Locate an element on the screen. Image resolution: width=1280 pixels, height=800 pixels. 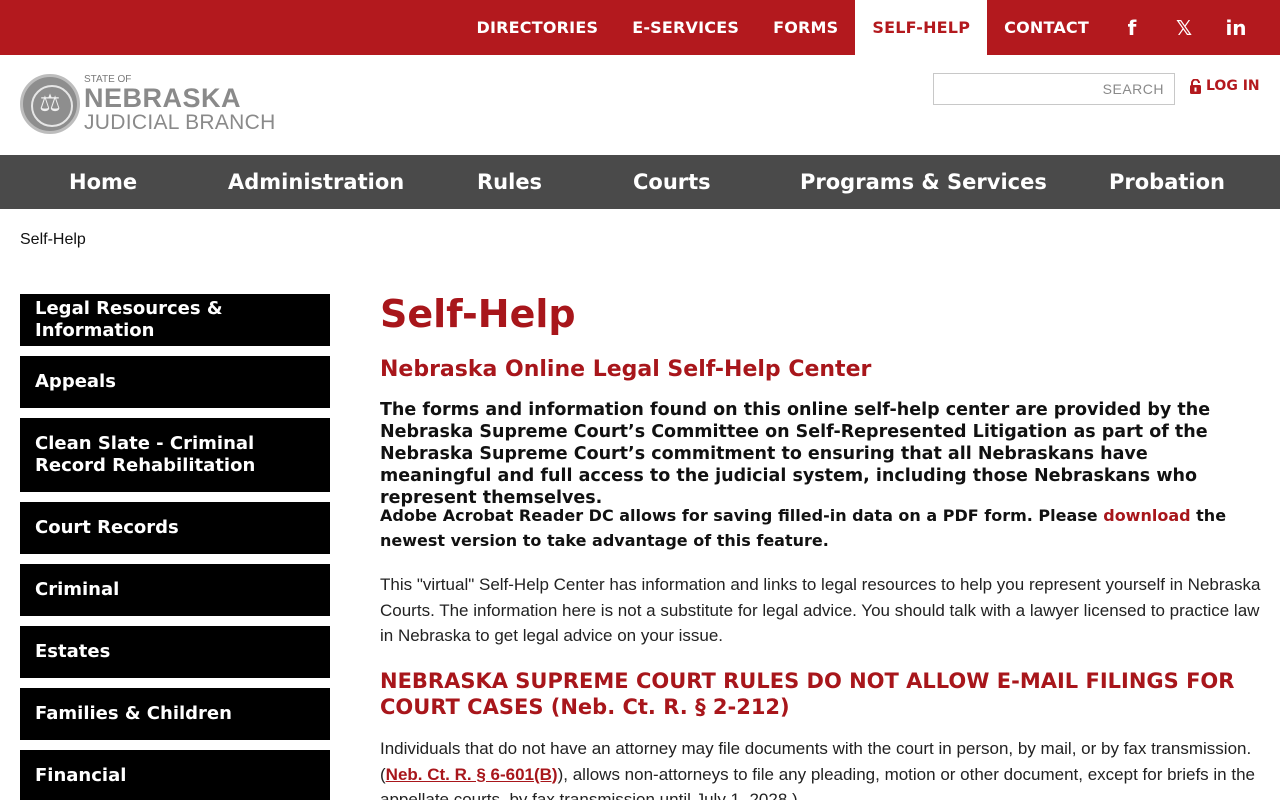
logo-text: STATE OF NEBRASKA JUDICIAL BRANCH is located at coordinates (180, 104).